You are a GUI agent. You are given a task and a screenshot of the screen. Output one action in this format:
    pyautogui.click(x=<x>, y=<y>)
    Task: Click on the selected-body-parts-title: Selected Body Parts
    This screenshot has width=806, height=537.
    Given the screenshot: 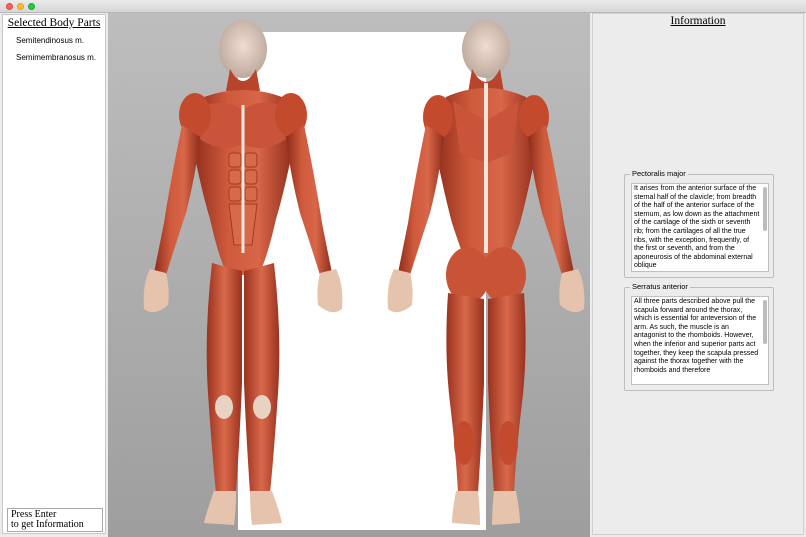 What is the action you would take?
    pyautogui.click(x=54, y=23)
    